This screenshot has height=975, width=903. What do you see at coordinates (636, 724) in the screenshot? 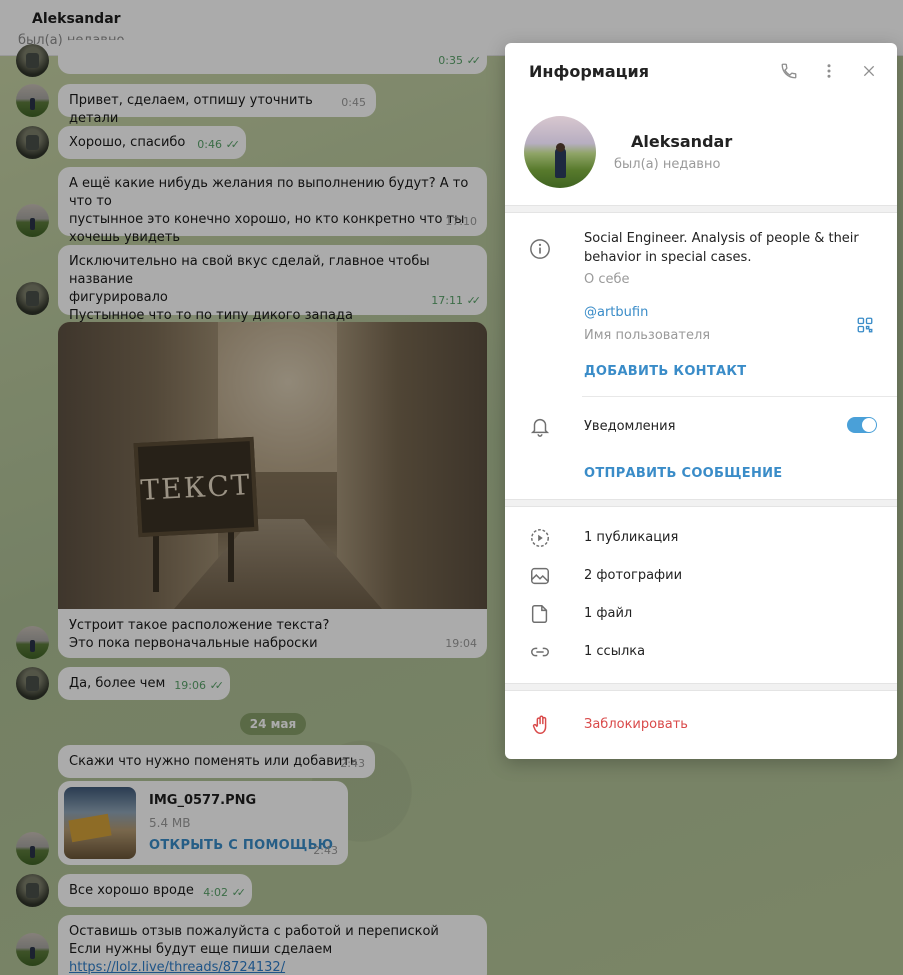
I see `block-user-button: Заблокировать` at bounding box center [636, 724].